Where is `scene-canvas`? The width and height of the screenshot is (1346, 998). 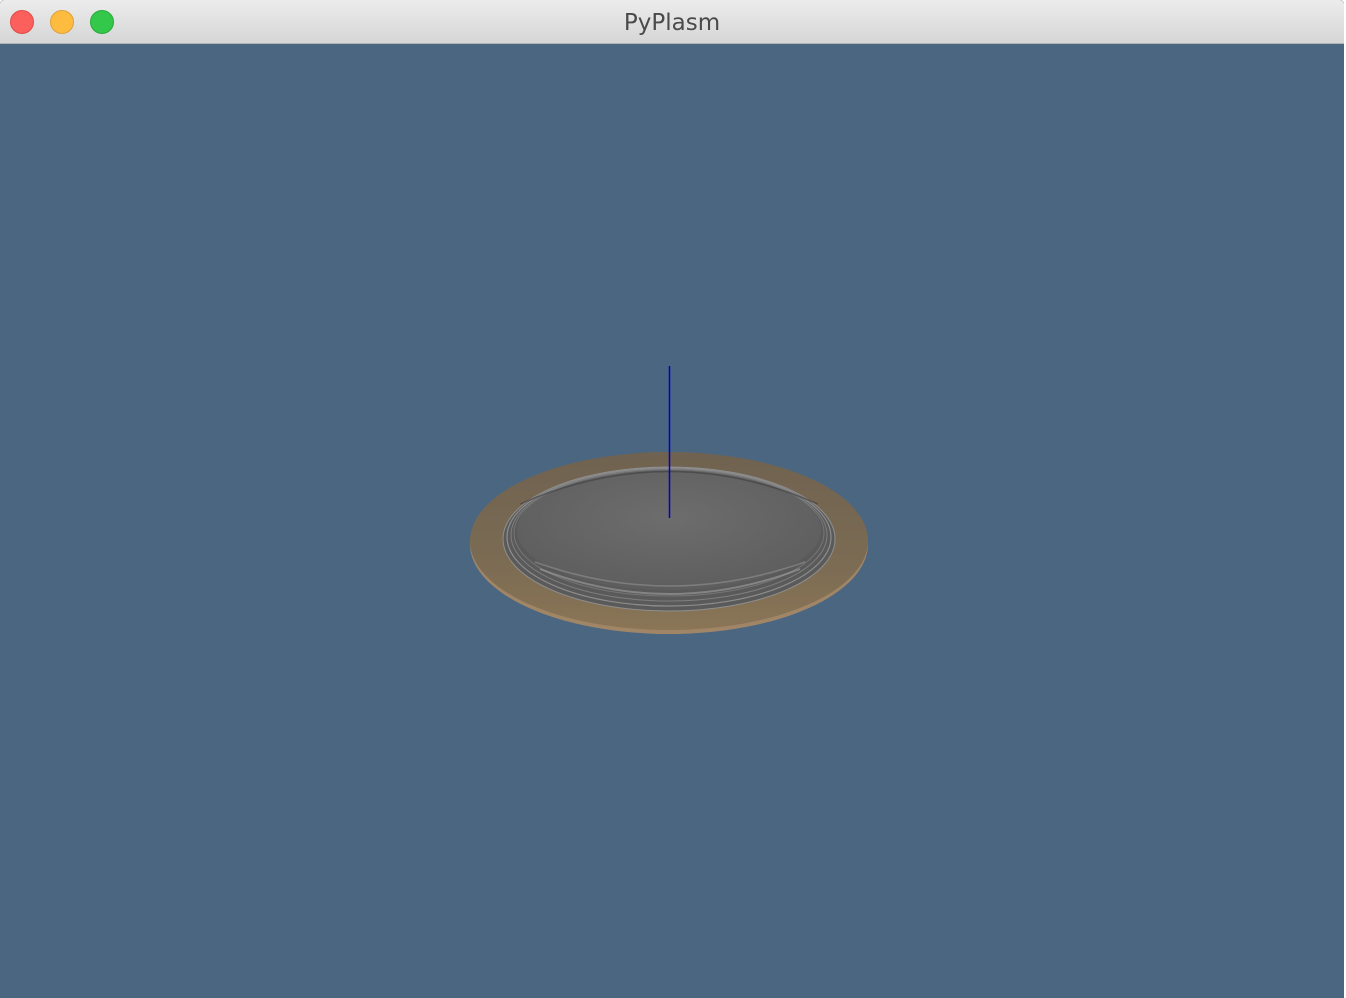
scene-canvas is located at coordinates (669, 500).